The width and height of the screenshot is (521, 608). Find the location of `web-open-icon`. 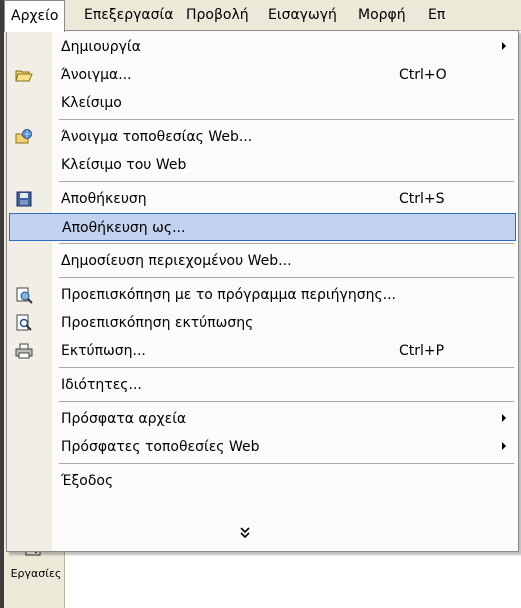

web-open-icon is located at coordinates (23, 136).